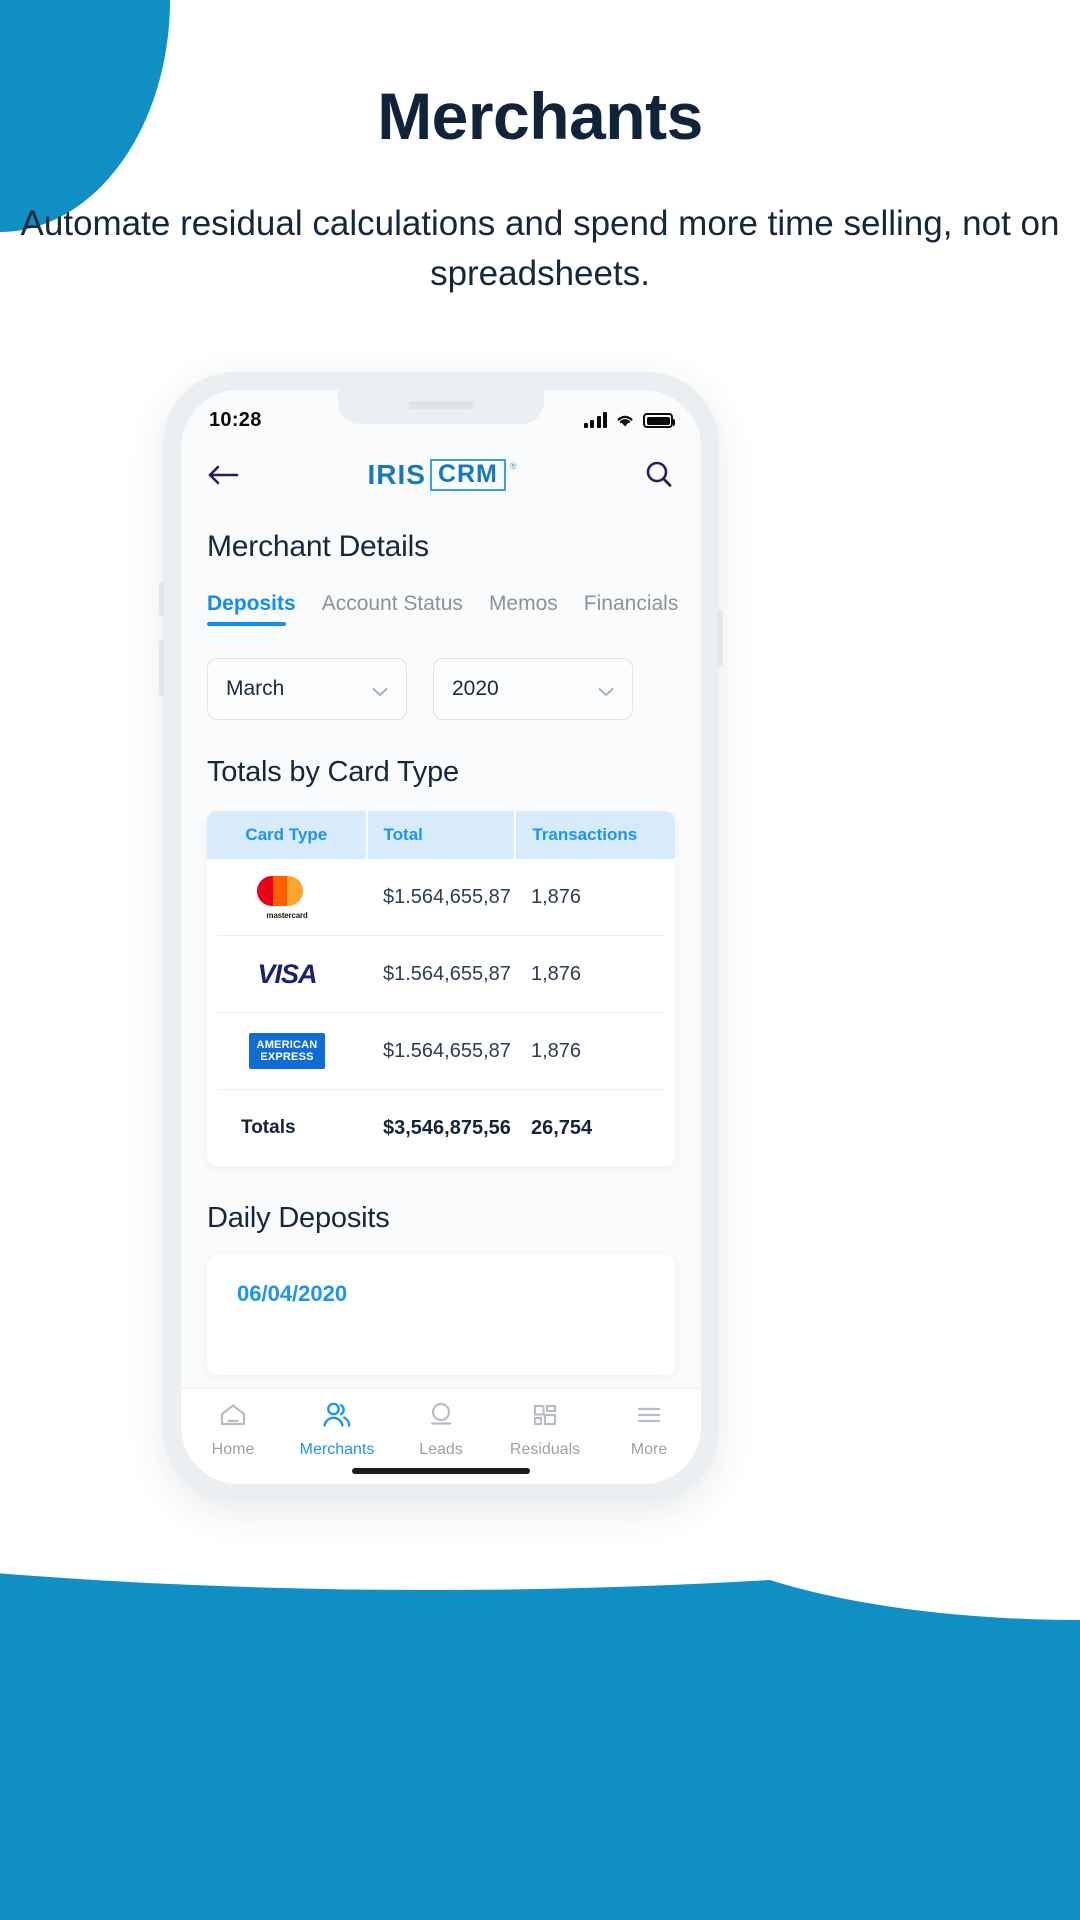 This screenshot has width=1080, height=1920. I want to click on table-row: mastercard $1.564,655,87 1,876, so click(441, 897).